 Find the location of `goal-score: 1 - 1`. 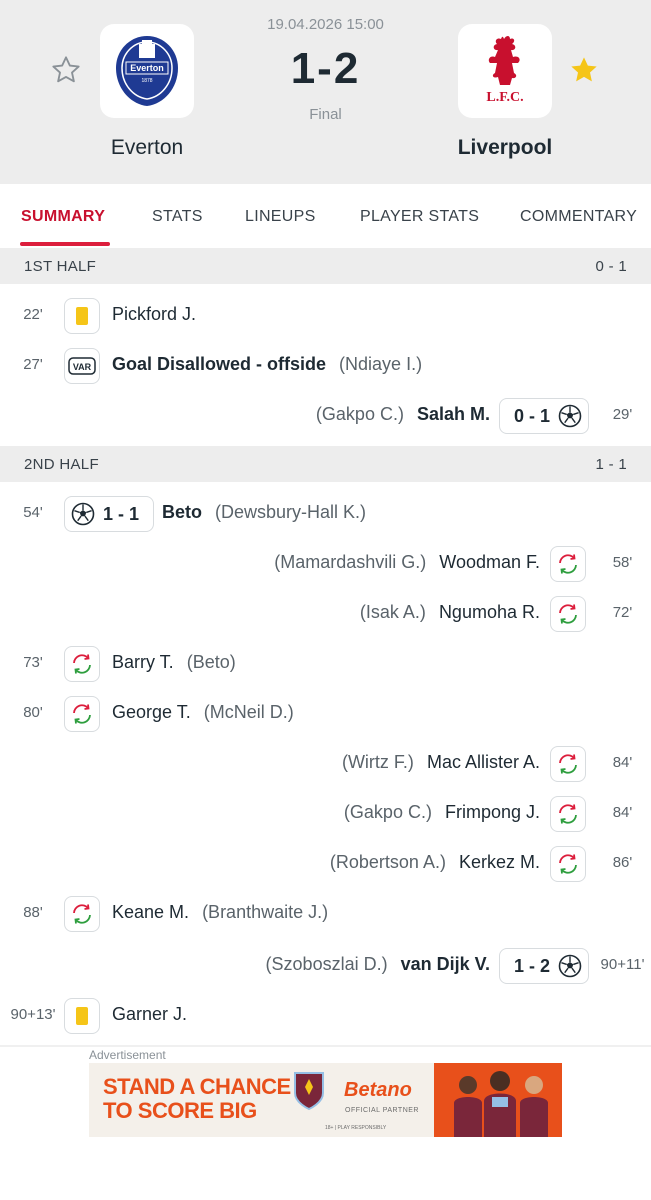

goal-score: 1 - 1 is located at coordinates (121, 513).